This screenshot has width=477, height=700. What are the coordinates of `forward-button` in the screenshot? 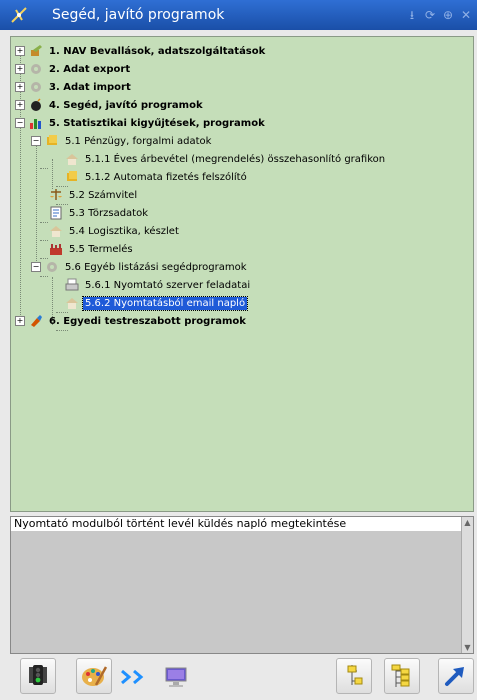 It's located at (135, 677).